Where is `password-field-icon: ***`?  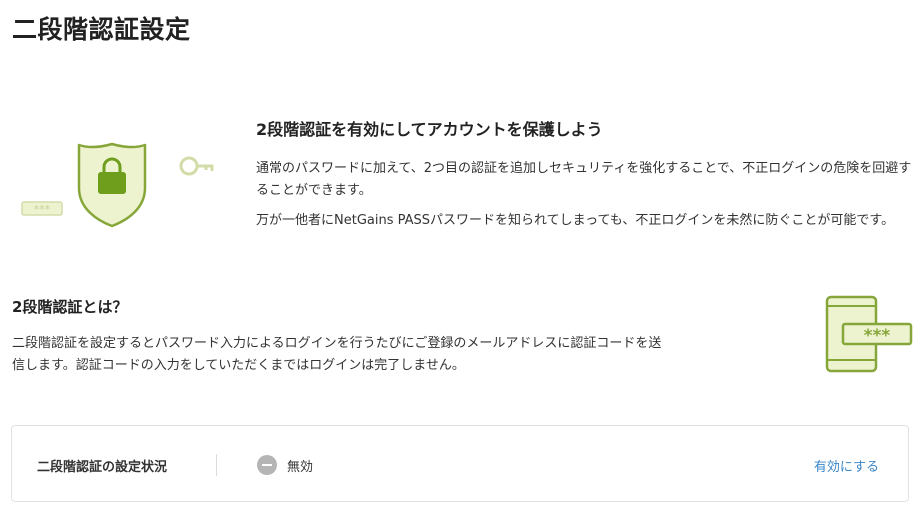
password-field-icon: *** is located at coordinates (42, 208).